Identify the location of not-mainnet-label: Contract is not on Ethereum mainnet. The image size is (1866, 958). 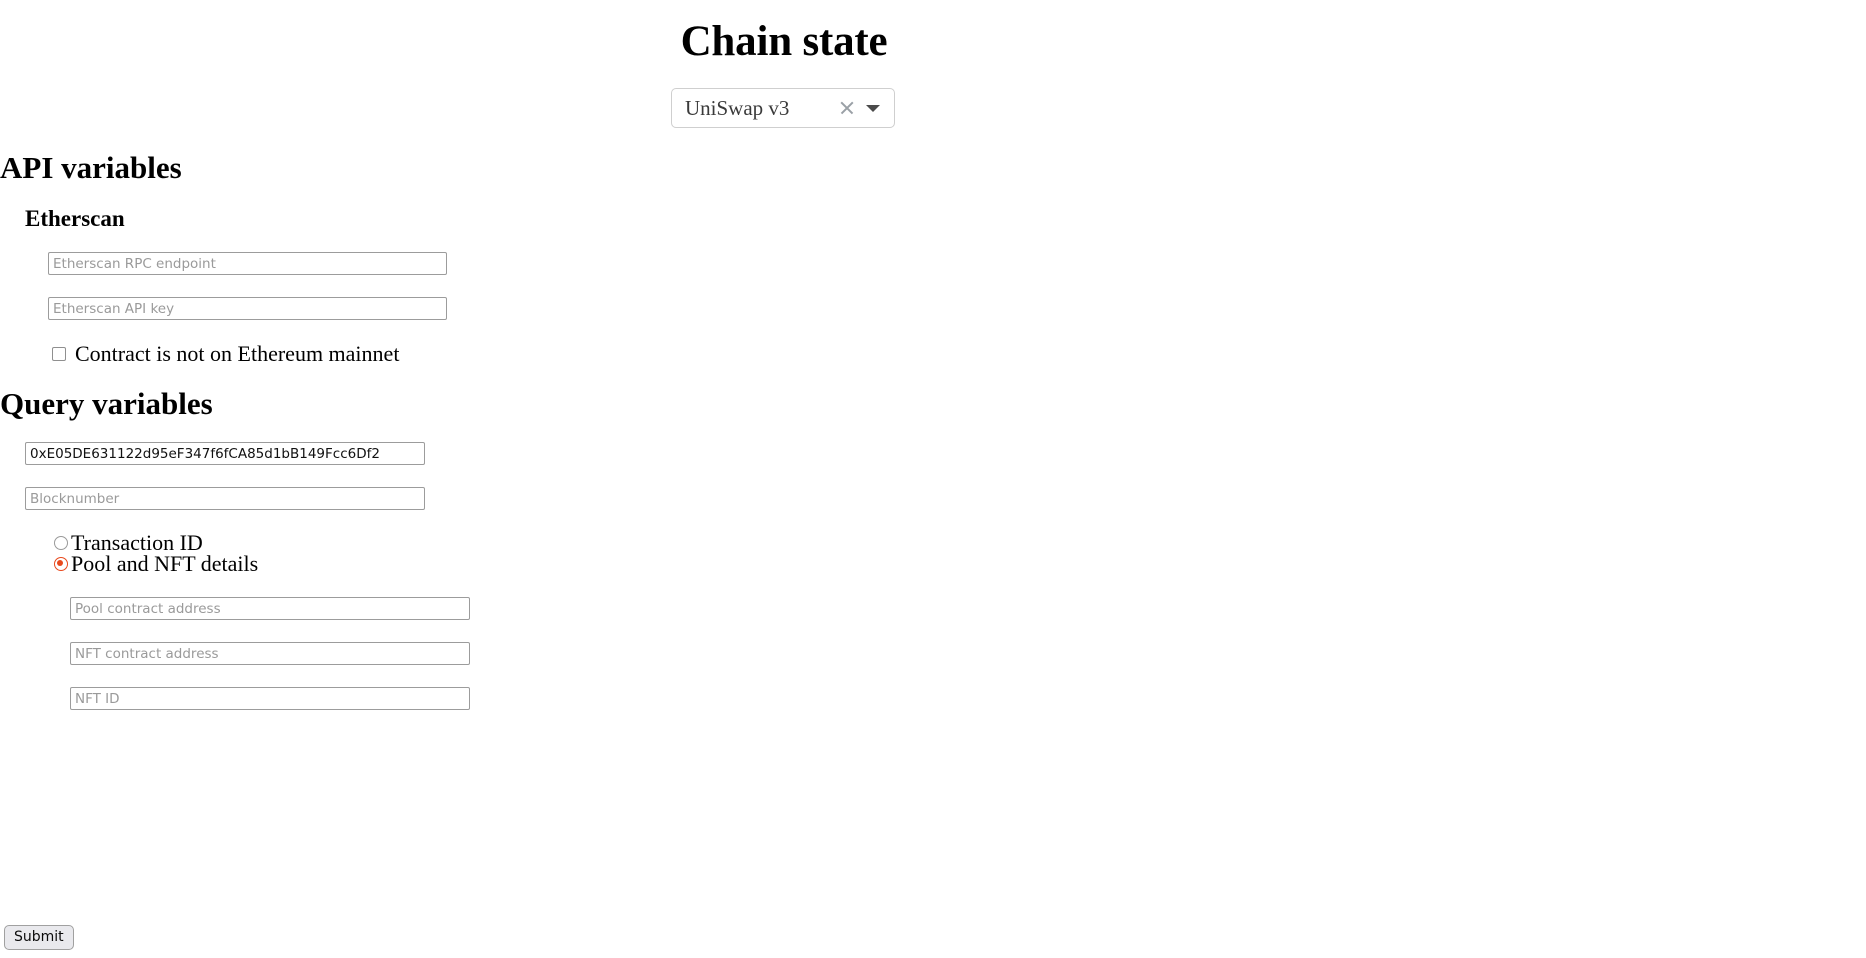
(237, 353).